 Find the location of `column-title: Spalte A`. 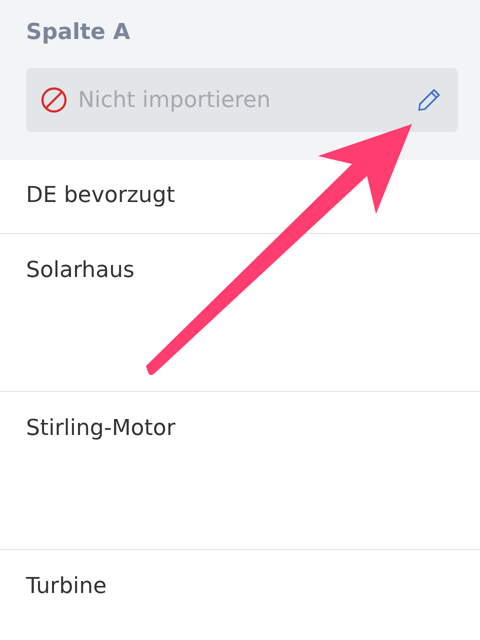

column-title: Spalte A is located at coordinates (79, 33).